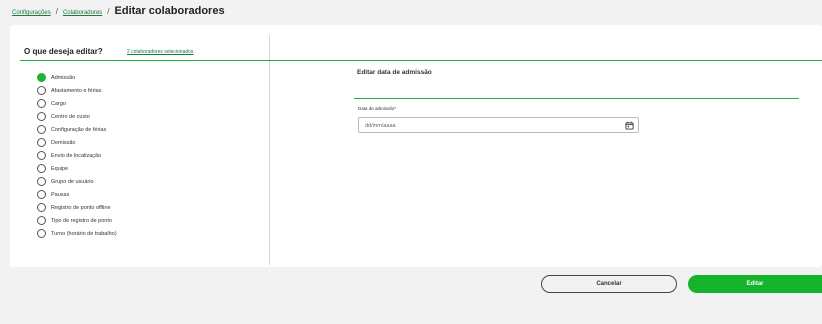 This screenshot has width=822, height=324. I want to click on option-item: Turno (horário de trabalho), so click(77, 233).